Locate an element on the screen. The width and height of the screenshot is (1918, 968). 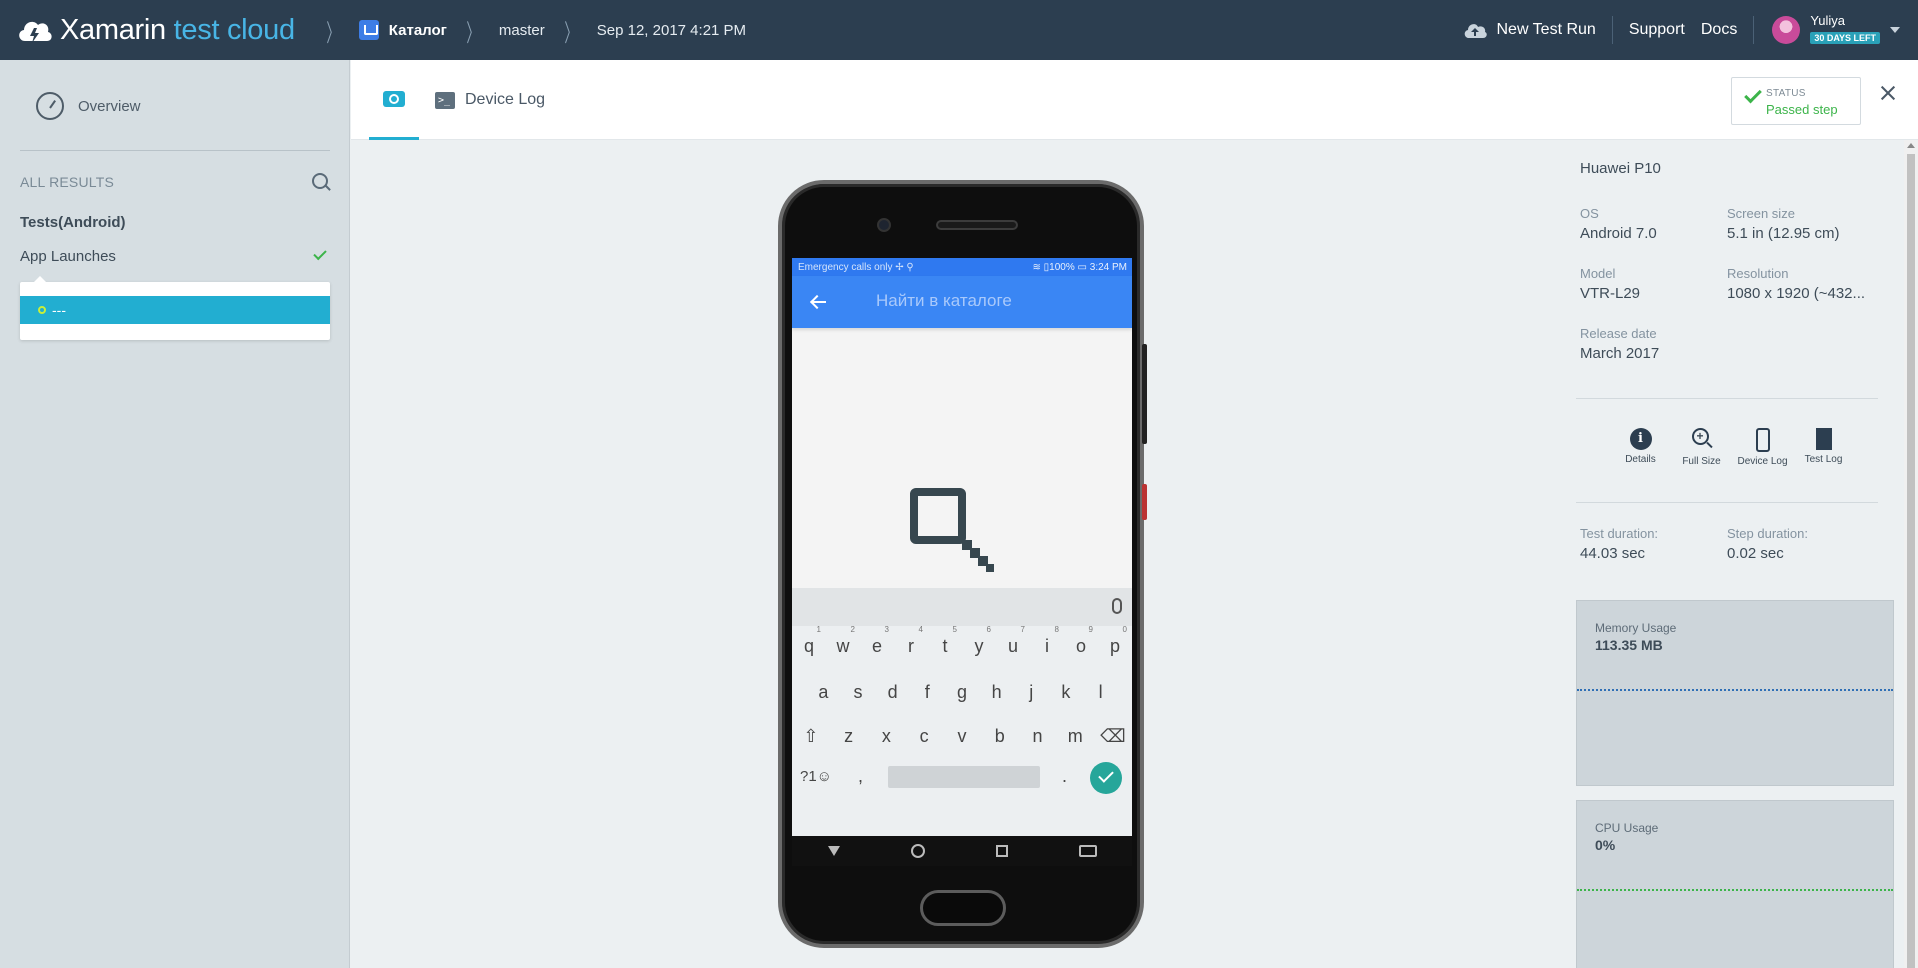
step-list: --- is located at coordinates (175, 308).